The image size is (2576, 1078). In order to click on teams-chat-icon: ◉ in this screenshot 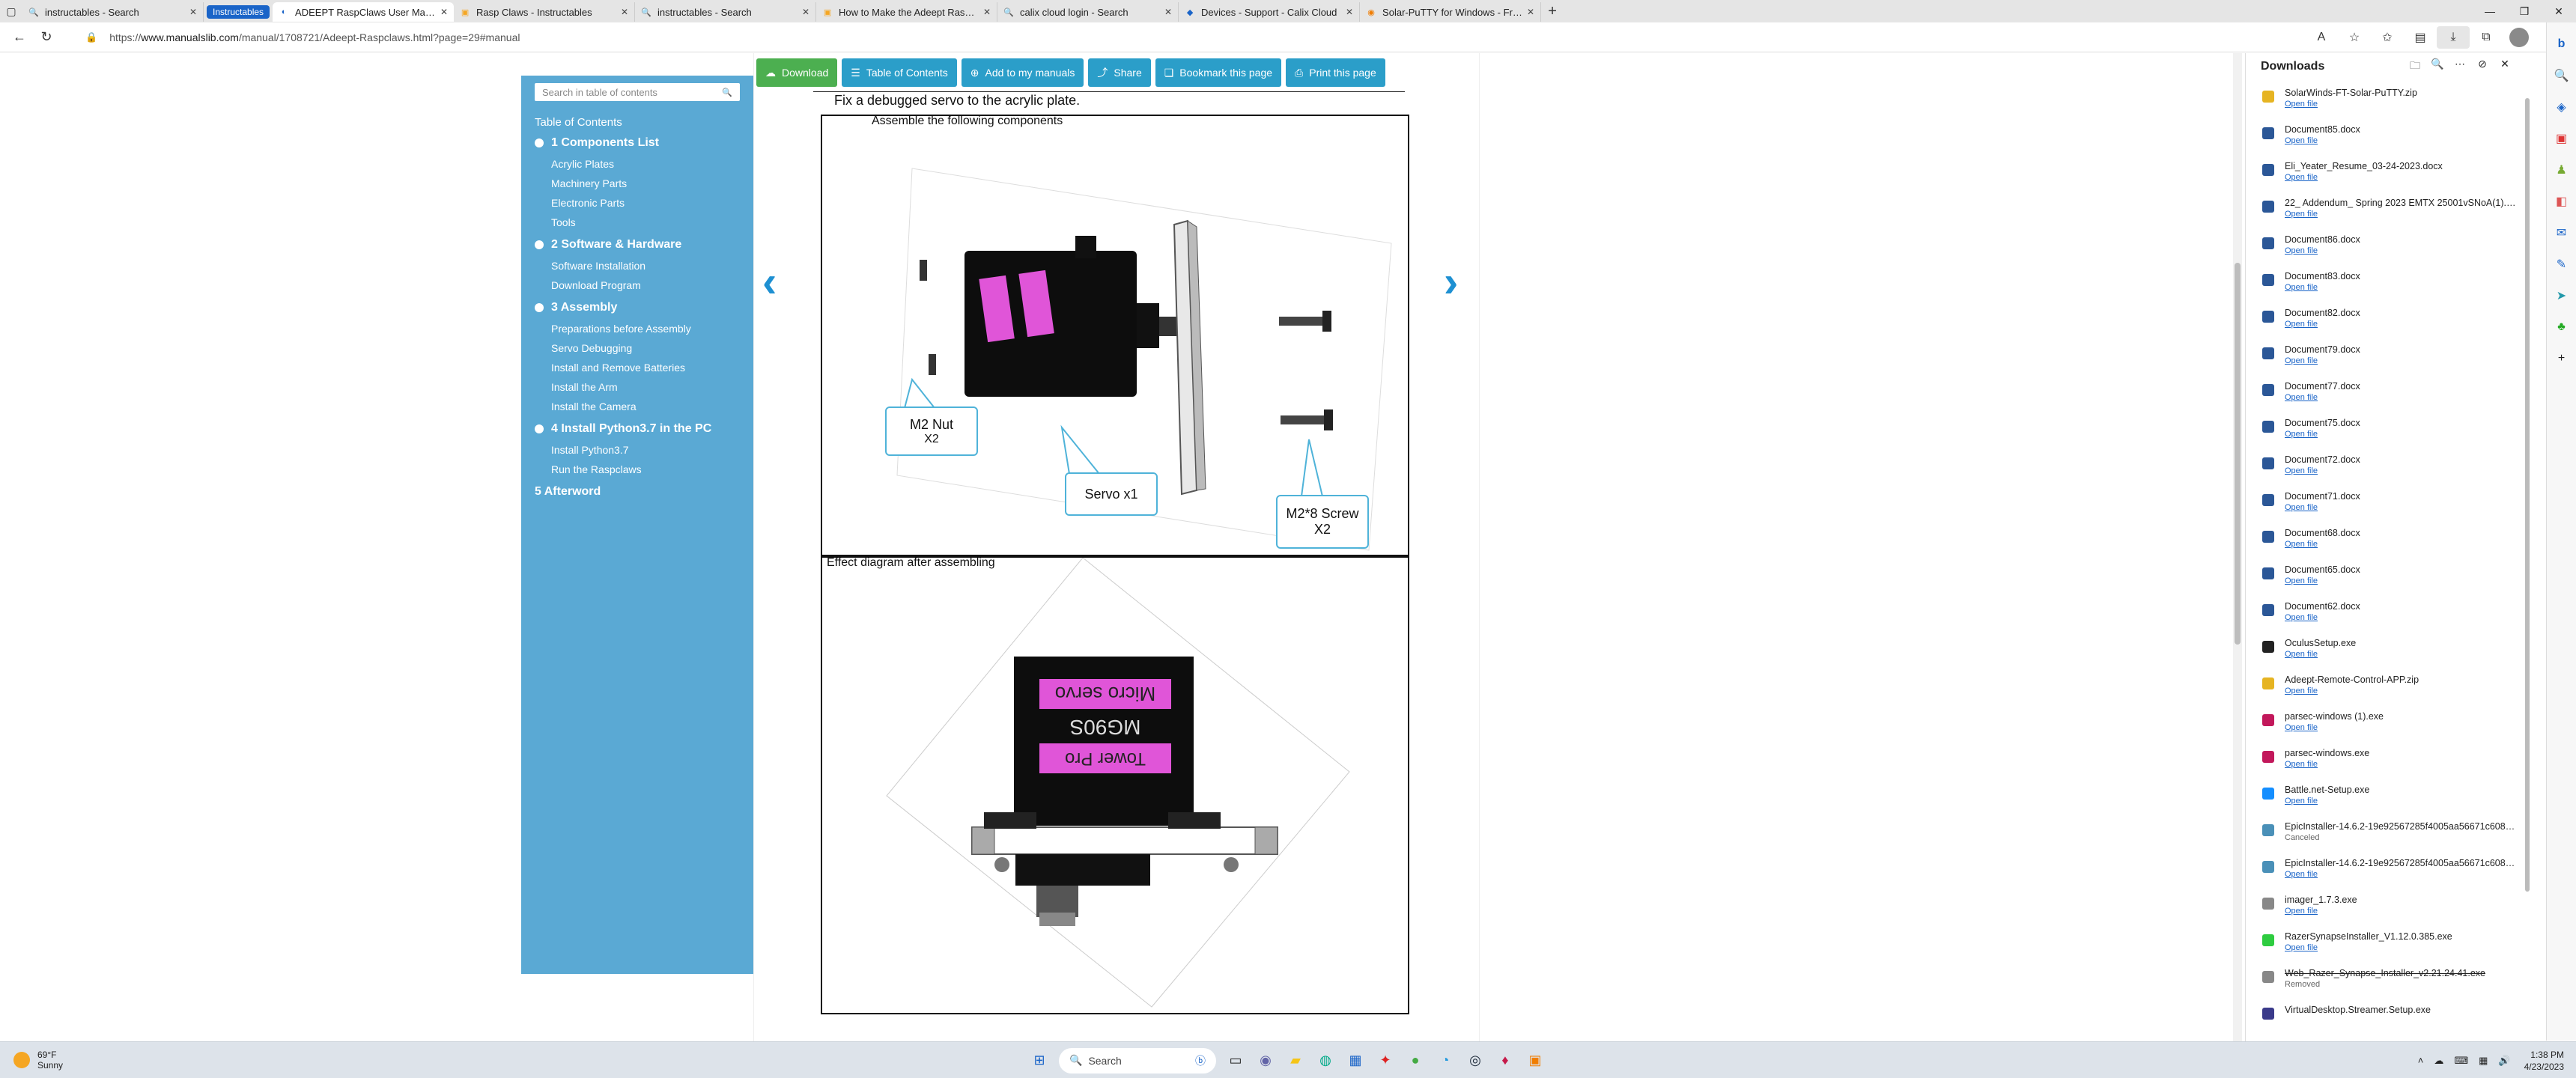, I will do `click(1266, 1061)`.